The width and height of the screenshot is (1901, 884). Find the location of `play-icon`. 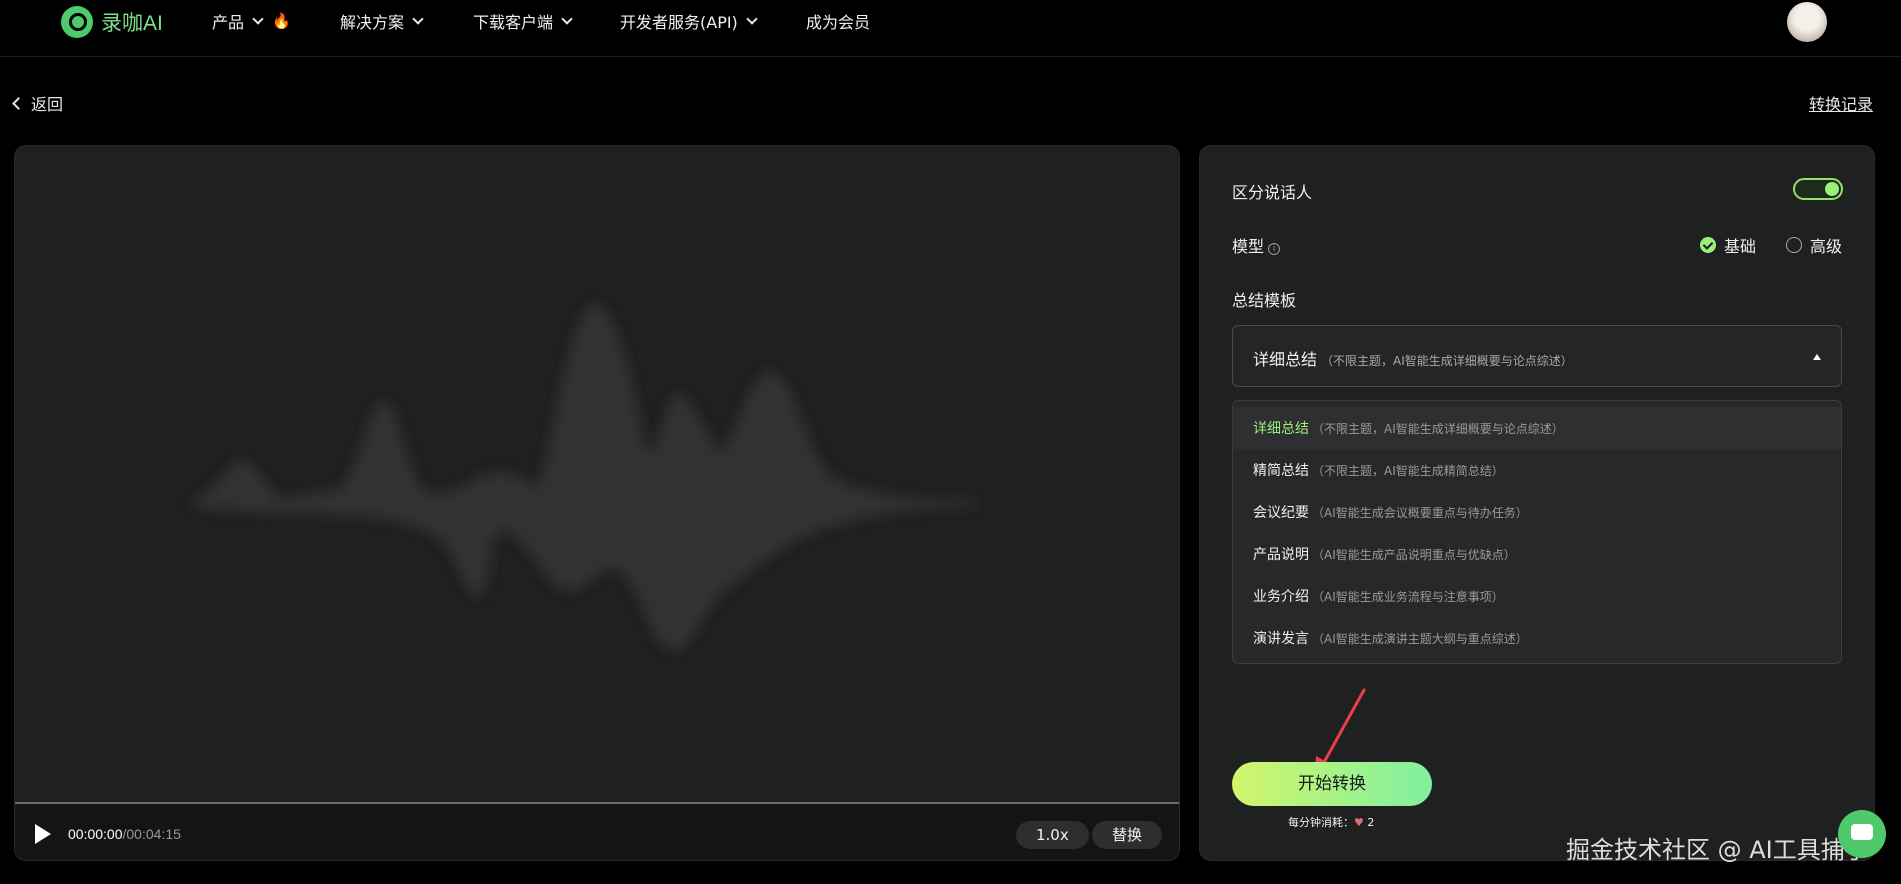

play-icon is located at coordinates (43, 834).